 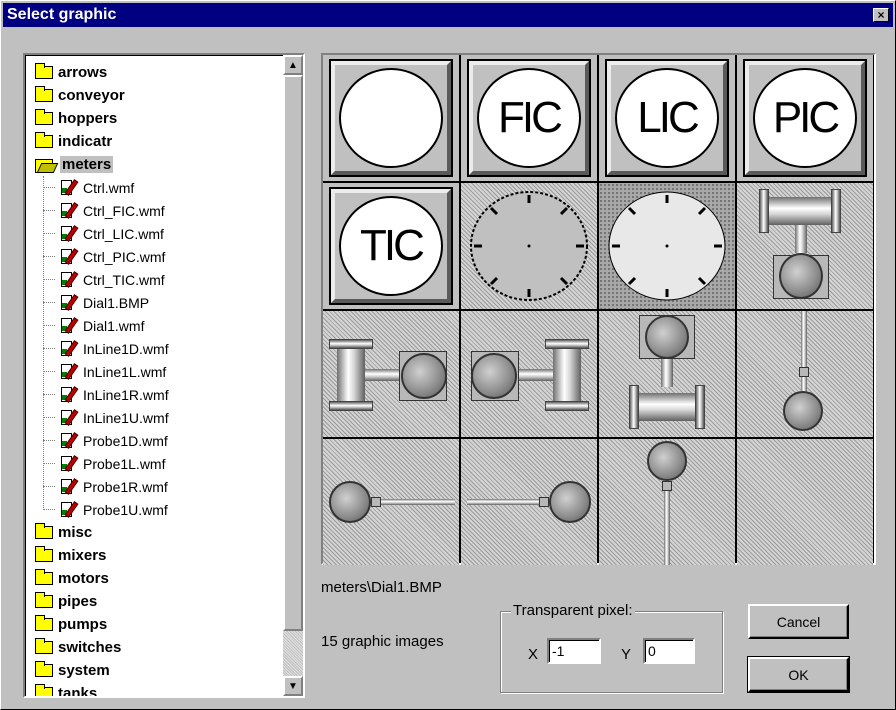 What do you see at coordinates (126, 348) in the screenshot?
I see `tree-file-label: InLine1D.wmf` at bounding box center [126, 348].